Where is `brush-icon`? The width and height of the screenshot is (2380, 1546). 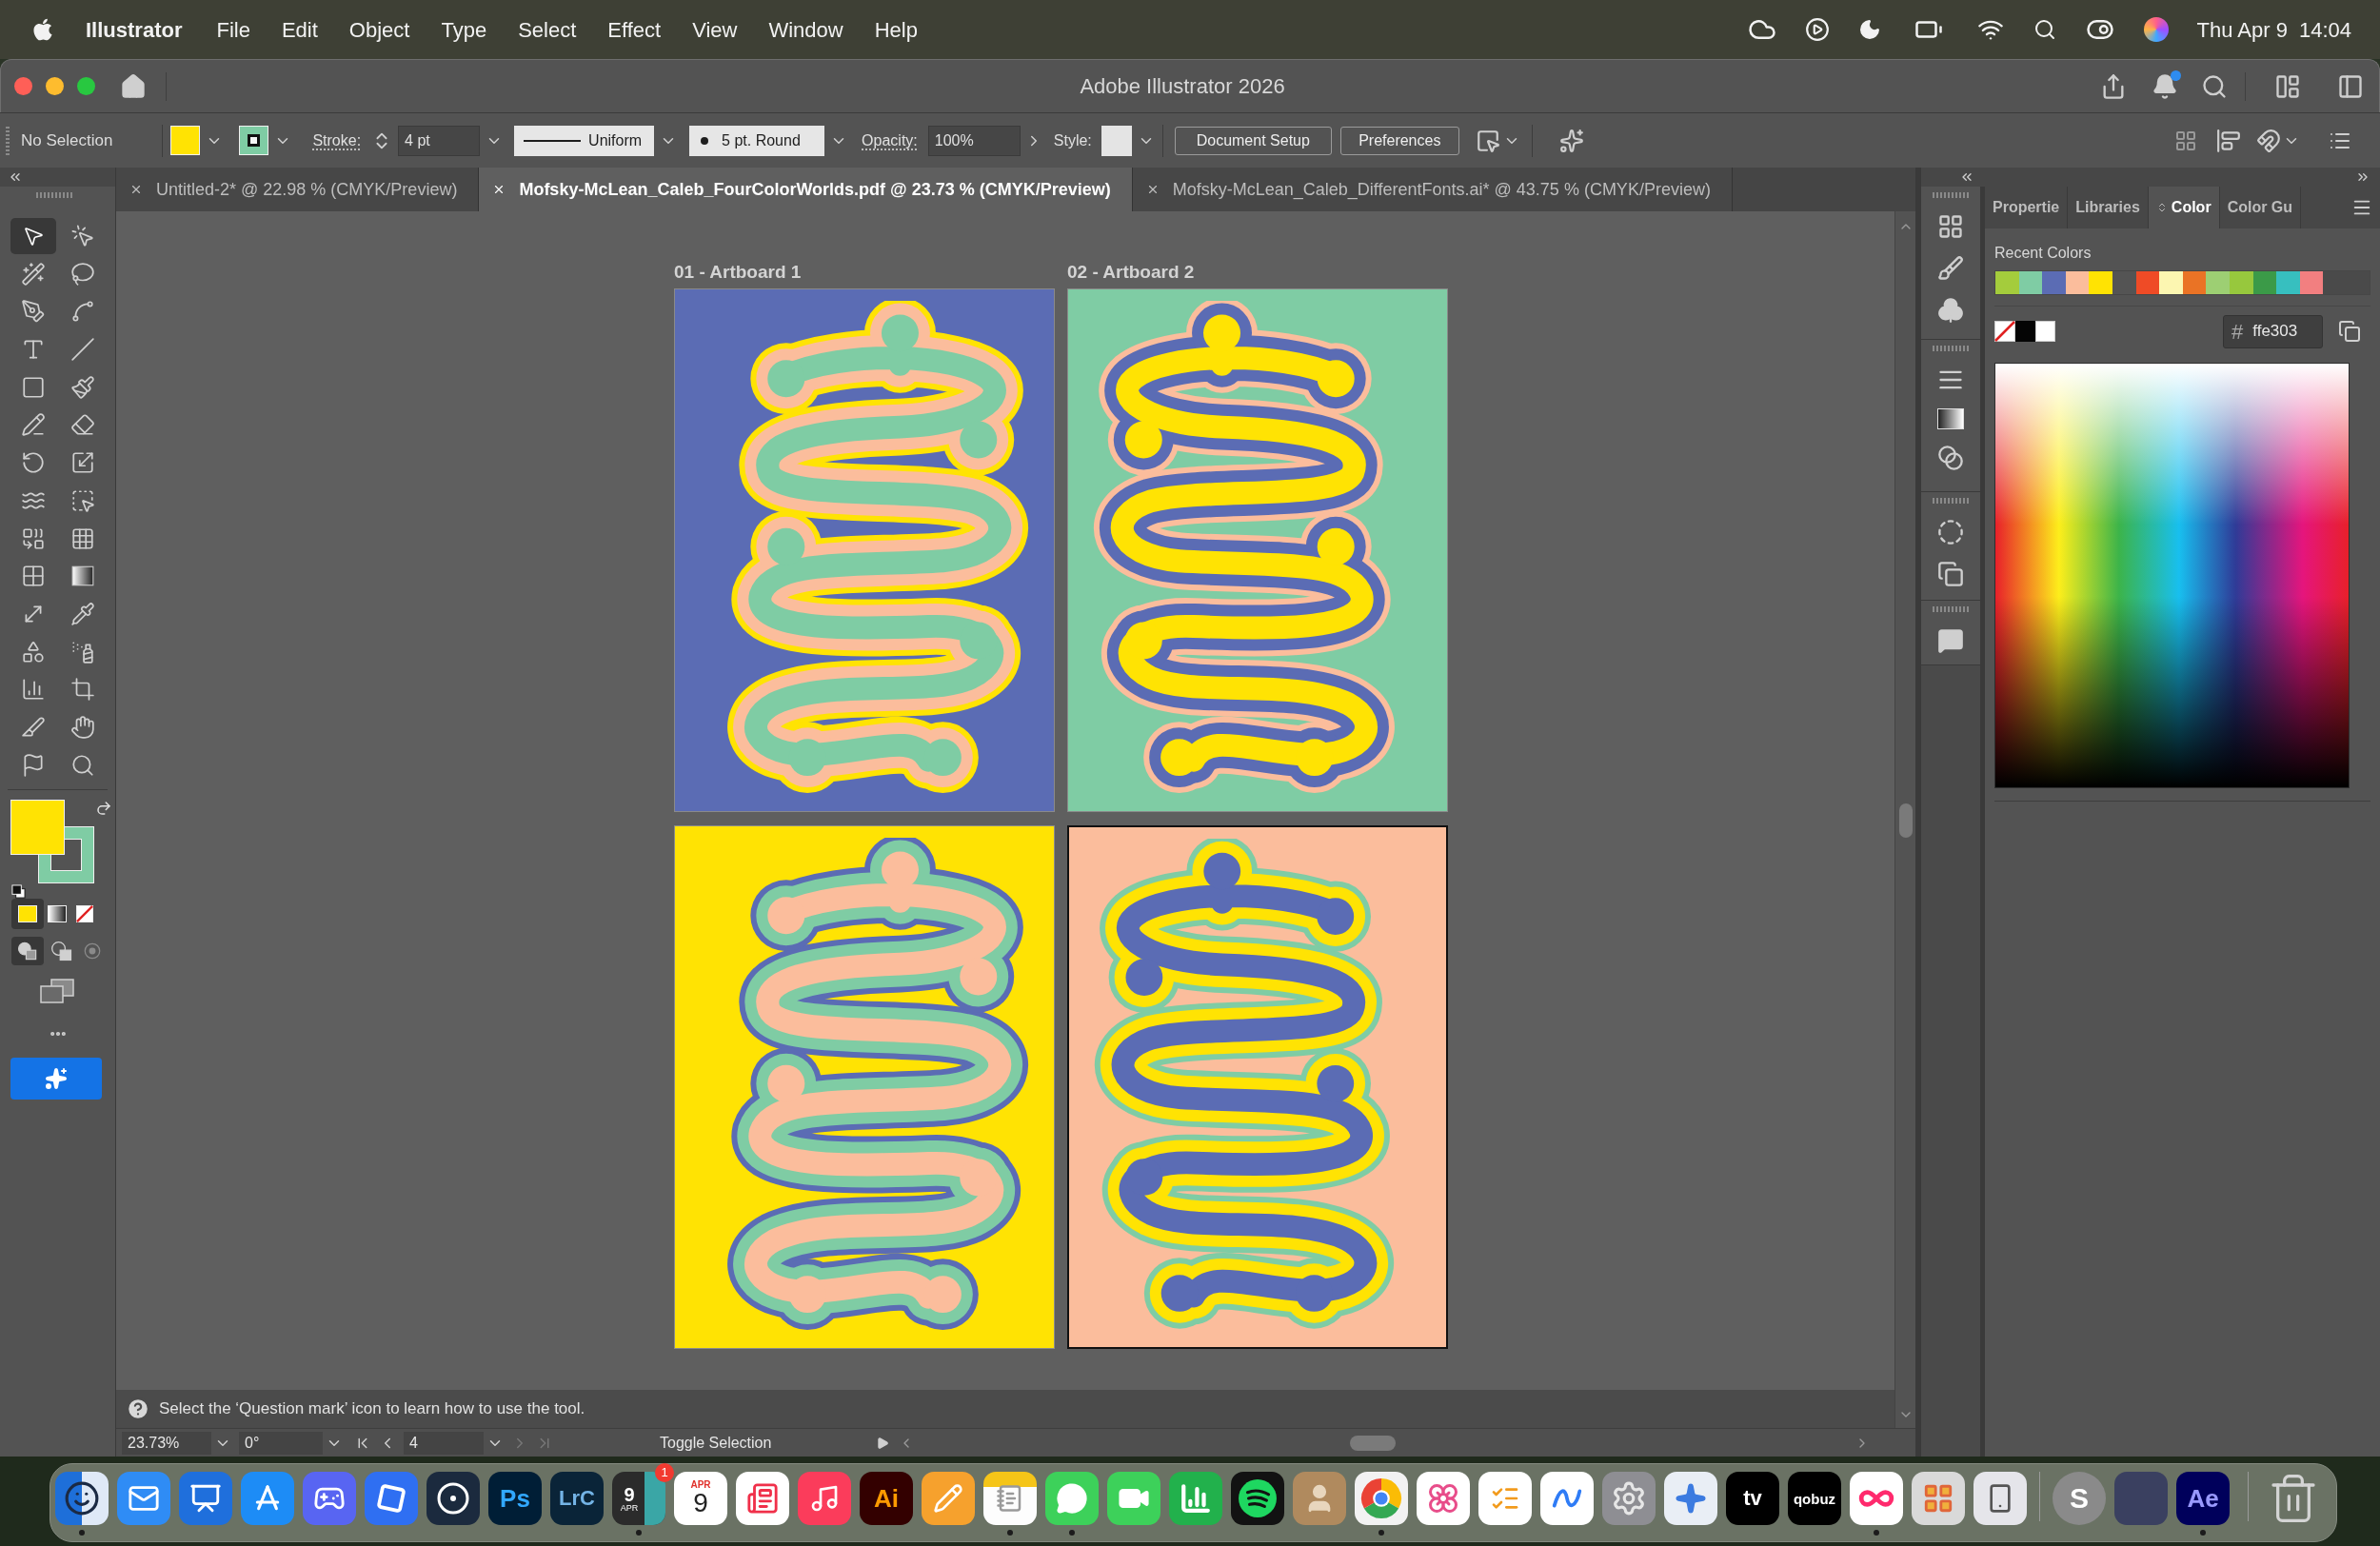 brush-icon is located at coordinates (1950, 268).